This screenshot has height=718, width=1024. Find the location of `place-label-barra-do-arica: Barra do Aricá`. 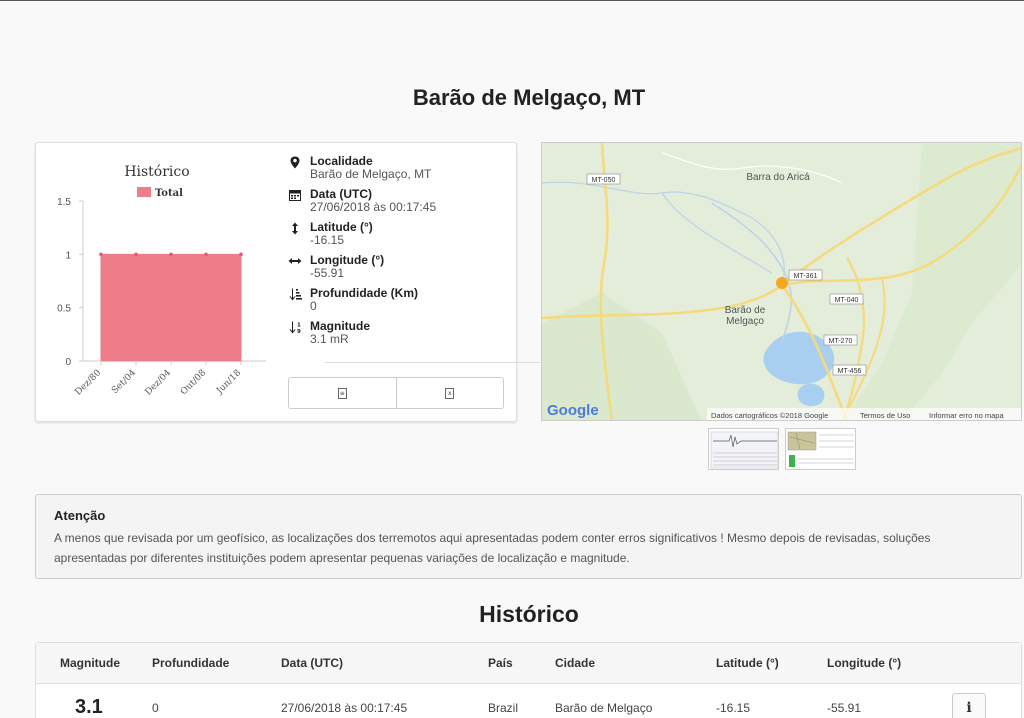

place-label-barra-do-arica: Barra do Aricá is located at coordinates (778, 177).